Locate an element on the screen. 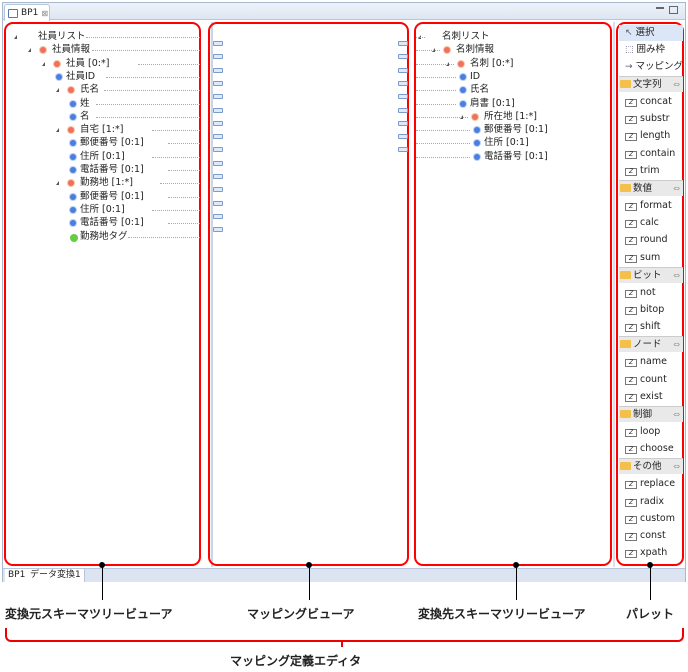 This screenshot has height=672, width=688. tree-node-label: ID is located at coordinates (475, 76).